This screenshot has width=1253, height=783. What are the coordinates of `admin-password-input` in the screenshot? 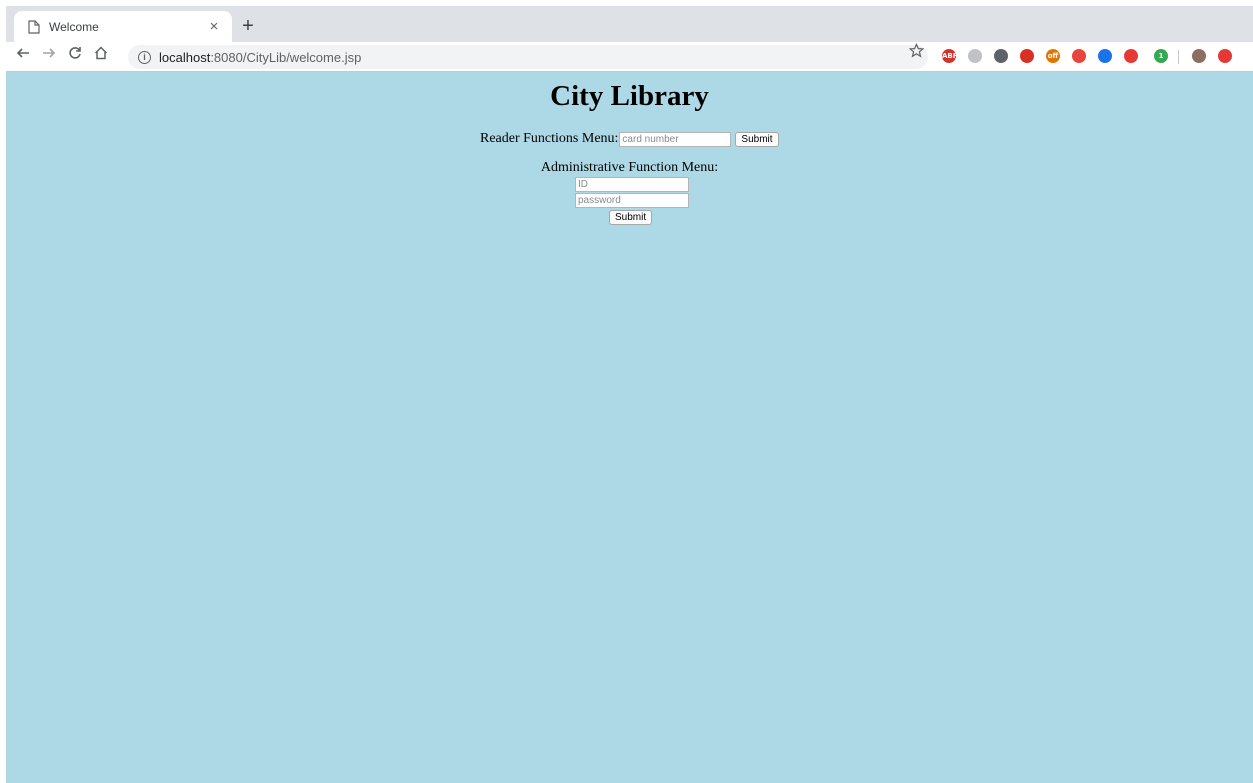 It's located at (632, 200).